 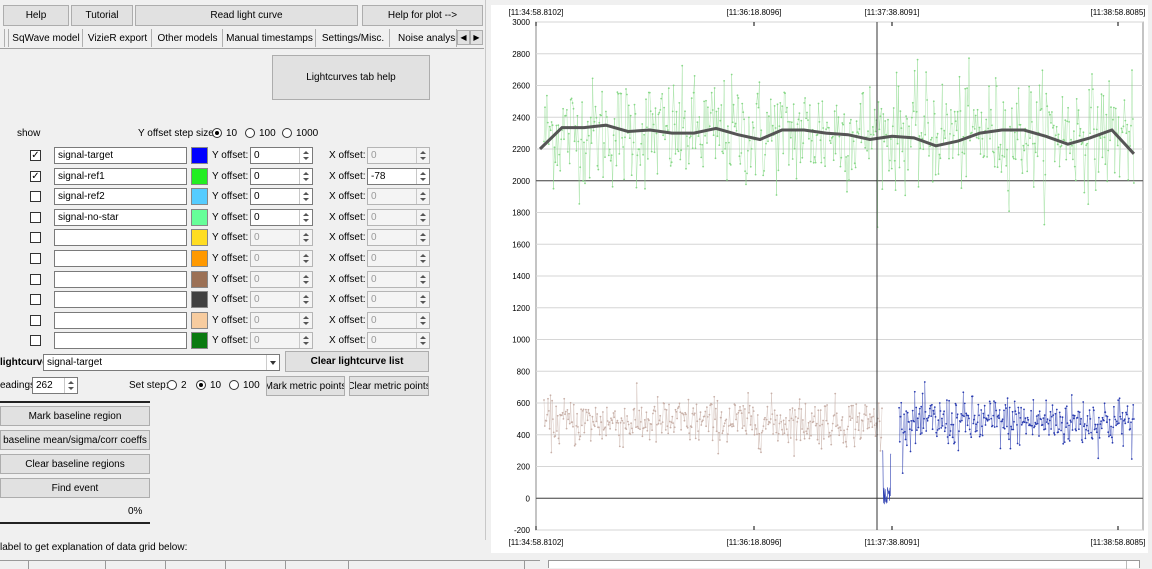 What do you see at coordinates (120, 176) in the screenshot?
I see `signal-name-field: signal-ref1` at bounding box center [120, 176].